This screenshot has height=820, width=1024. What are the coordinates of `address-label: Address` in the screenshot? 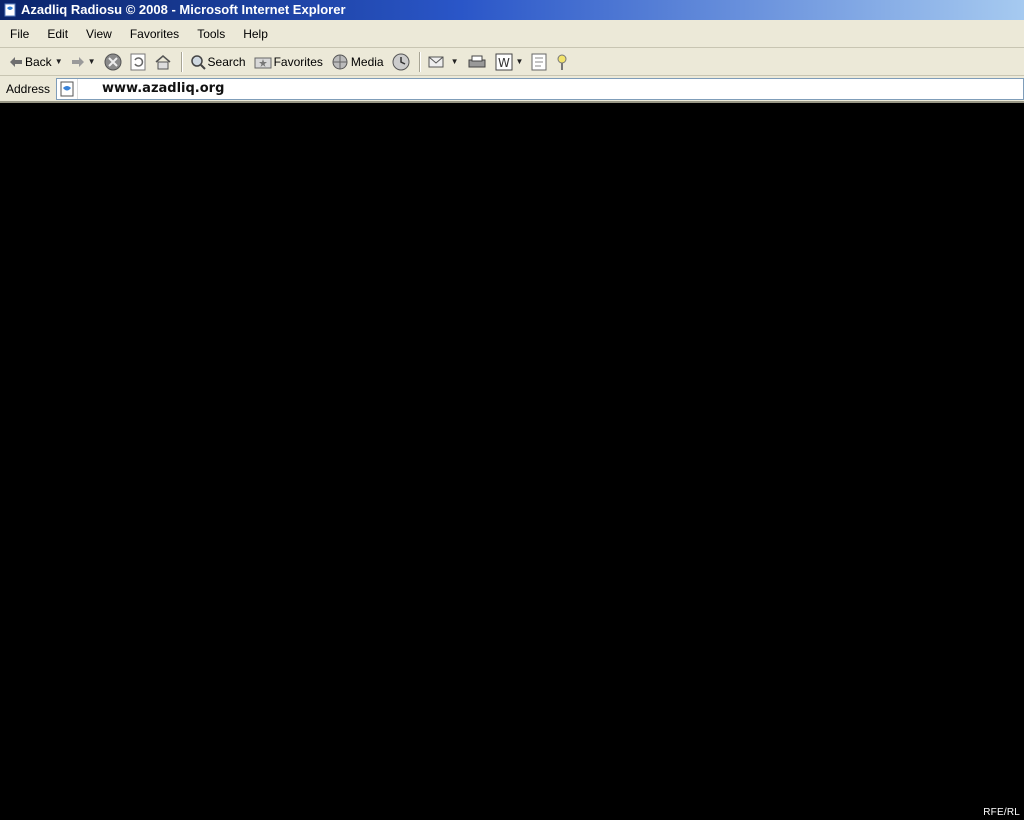 It's located at (28, 88).